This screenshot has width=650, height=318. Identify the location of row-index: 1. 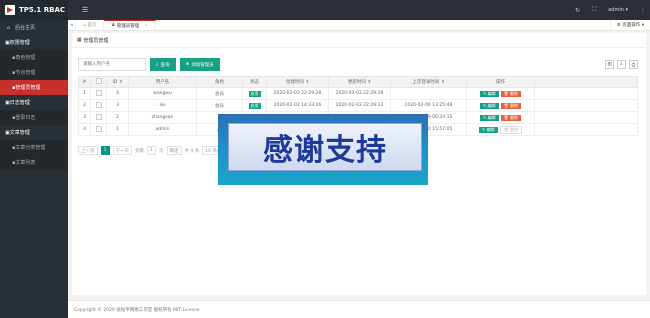
(84, 93).